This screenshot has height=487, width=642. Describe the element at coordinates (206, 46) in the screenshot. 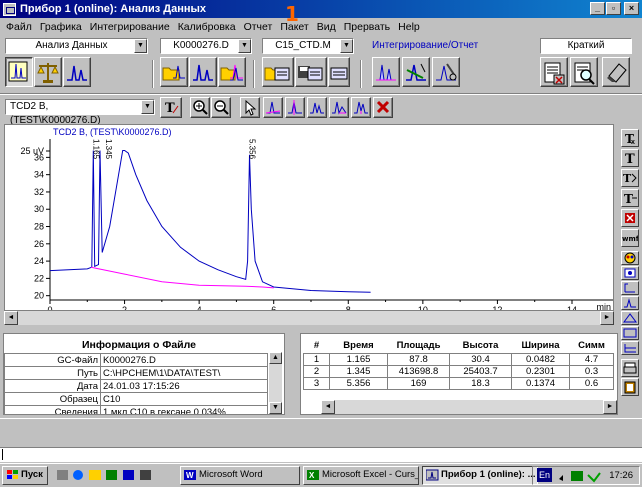

I see `datafile-select: K0000276.D ▼` at that location.